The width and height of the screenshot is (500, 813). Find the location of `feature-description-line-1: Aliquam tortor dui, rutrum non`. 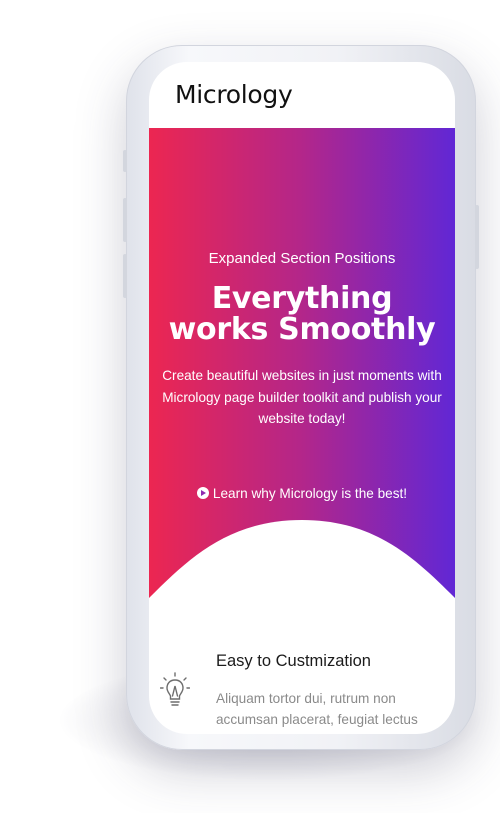

feature-description-line-1: Aliquam tortor dui, rutrum non is located at coordinates (306, 698).